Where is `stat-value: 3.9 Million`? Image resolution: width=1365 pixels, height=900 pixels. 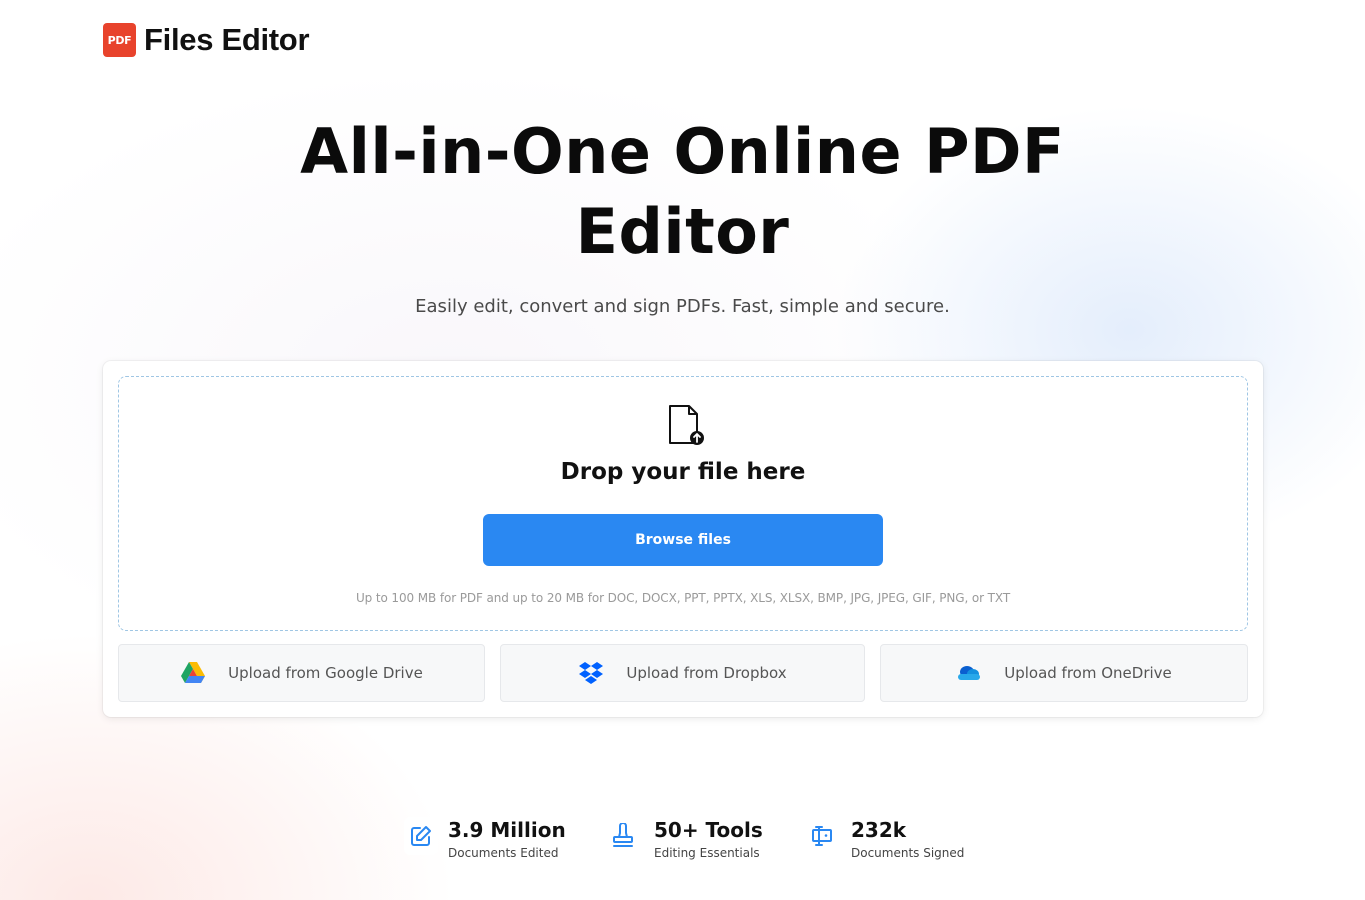 stat-value: 3.9 Million is located at coordinates (507, 830).